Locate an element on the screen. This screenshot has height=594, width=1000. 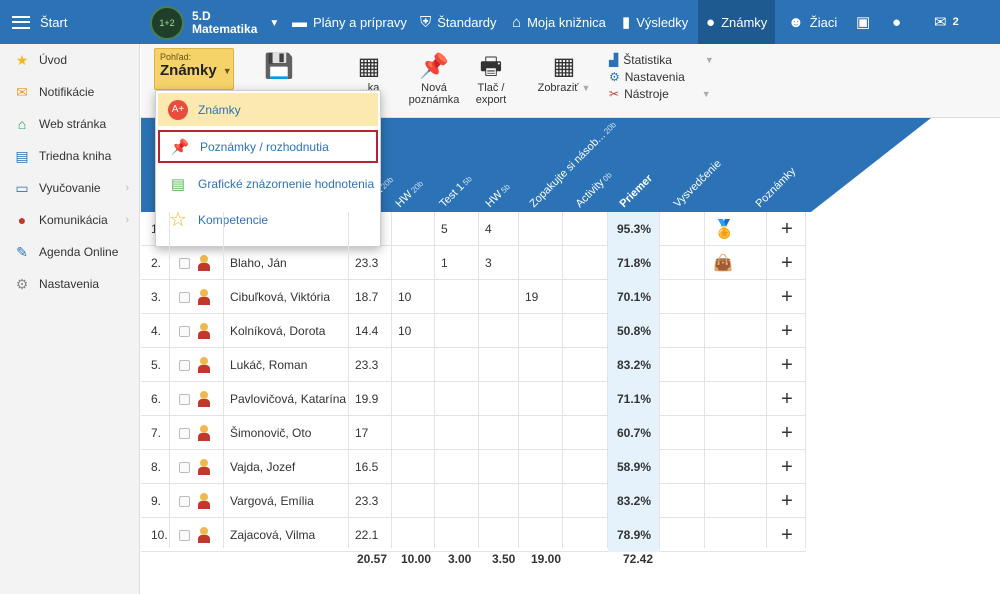
grade-cell: 22.1 is located at coordinates (366, 535).